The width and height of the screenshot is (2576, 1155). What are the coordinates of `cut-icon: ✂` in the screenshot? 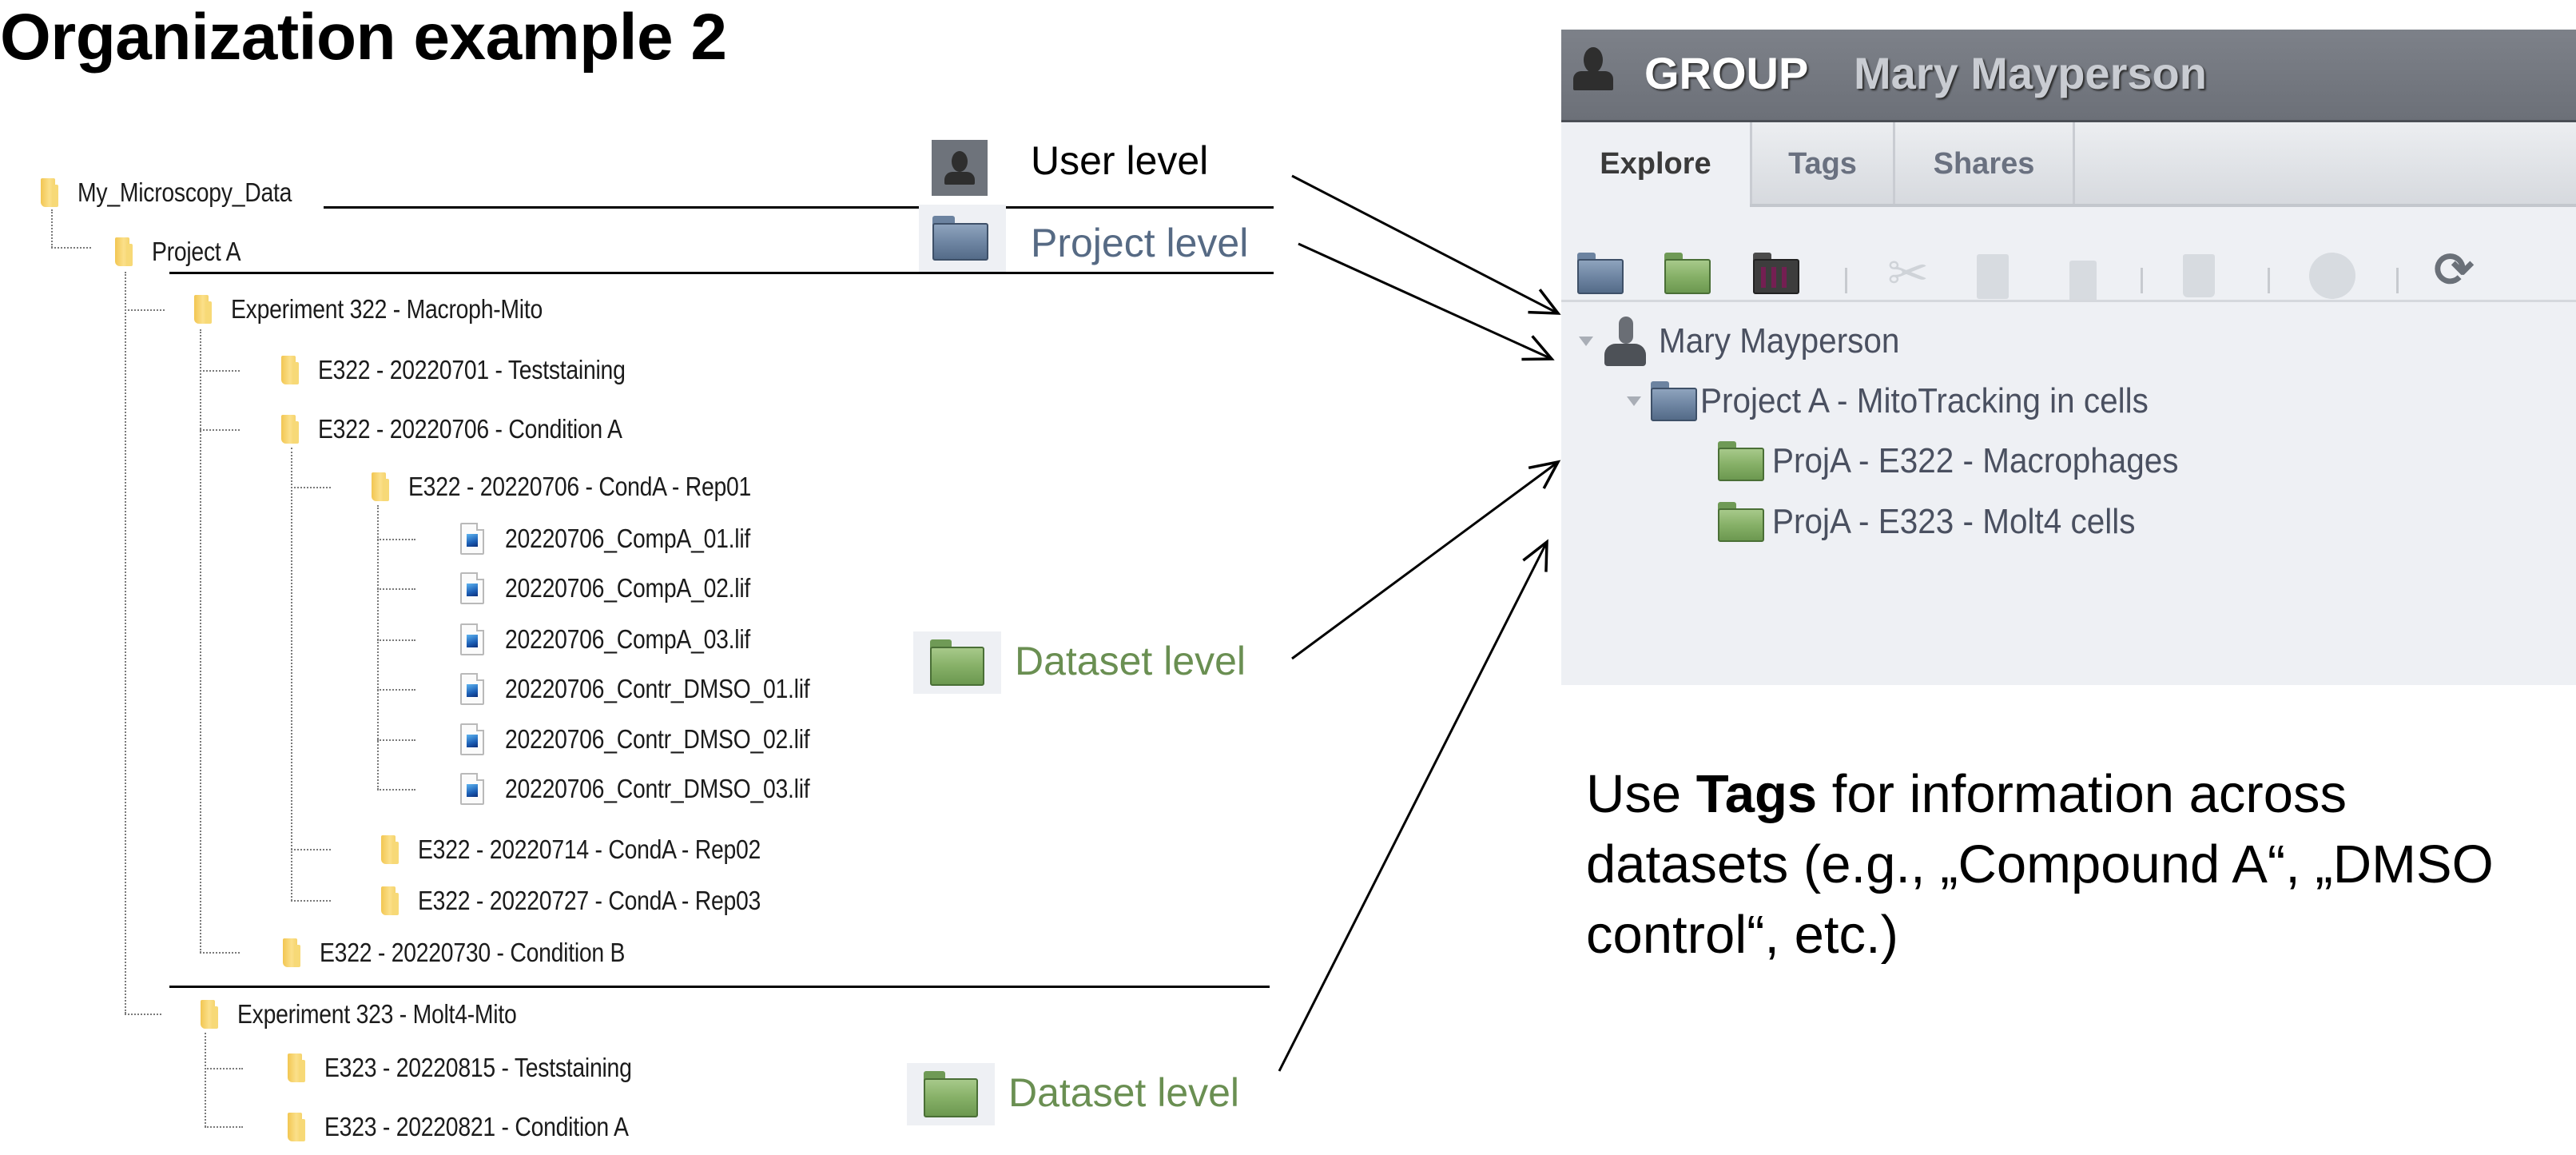 It's located at (1908, 274).